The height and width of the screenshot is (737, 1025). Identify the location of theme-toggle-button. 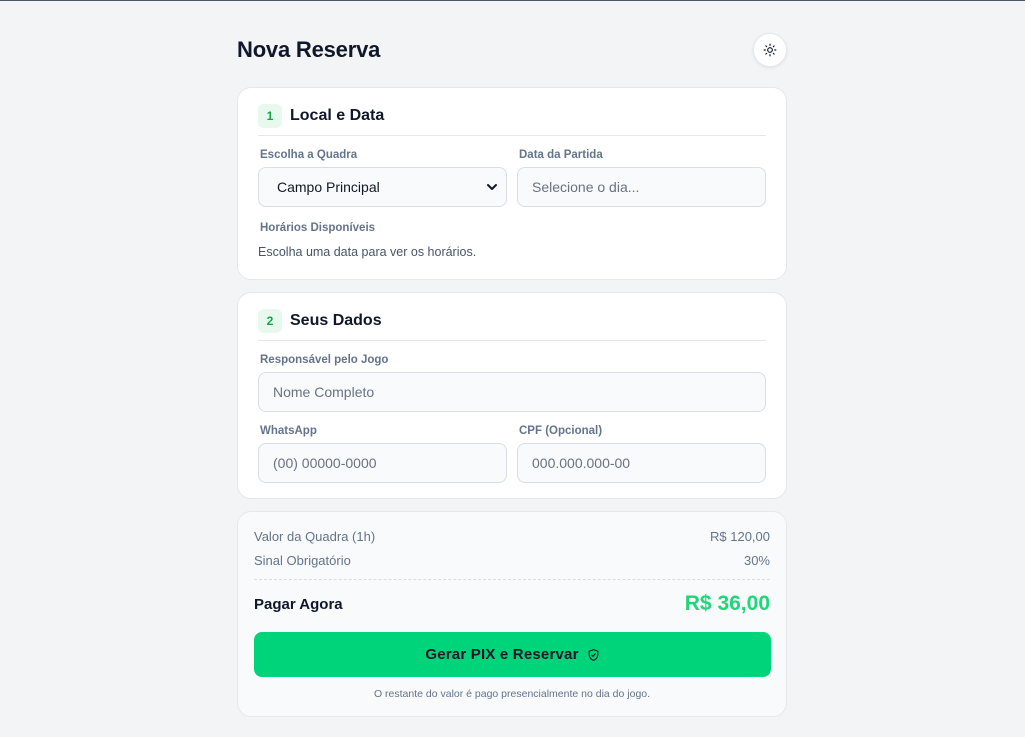
(770, 50).